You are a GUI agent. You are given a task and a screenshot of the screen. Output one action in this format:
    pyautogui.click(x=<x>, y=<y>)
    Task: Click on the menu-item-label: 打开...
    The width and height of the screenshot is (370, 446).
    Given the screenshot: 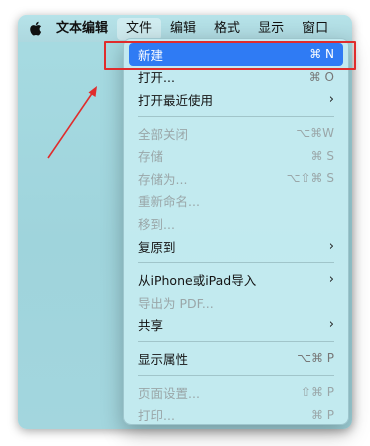 What is the action you would take?
    pyautogui.click(x=156, y=78)
    